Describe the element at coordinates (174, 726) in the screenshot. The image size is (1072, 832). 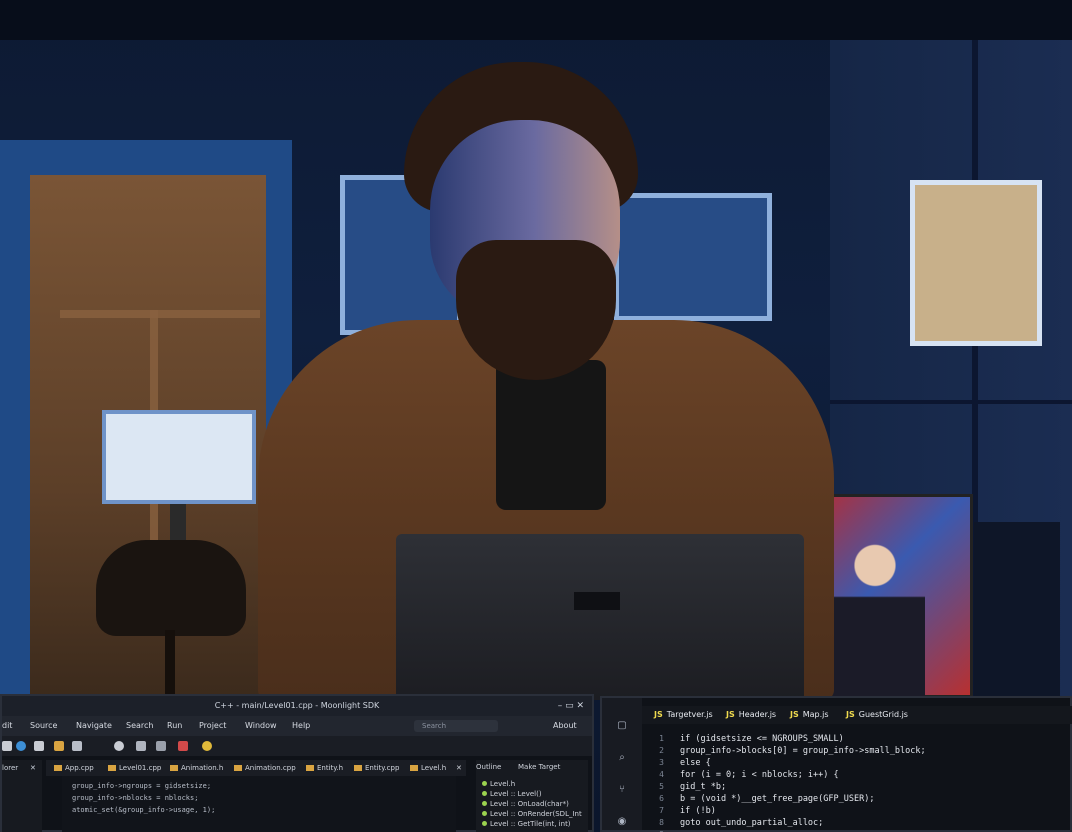
I see `menu-run: Run` at that location.